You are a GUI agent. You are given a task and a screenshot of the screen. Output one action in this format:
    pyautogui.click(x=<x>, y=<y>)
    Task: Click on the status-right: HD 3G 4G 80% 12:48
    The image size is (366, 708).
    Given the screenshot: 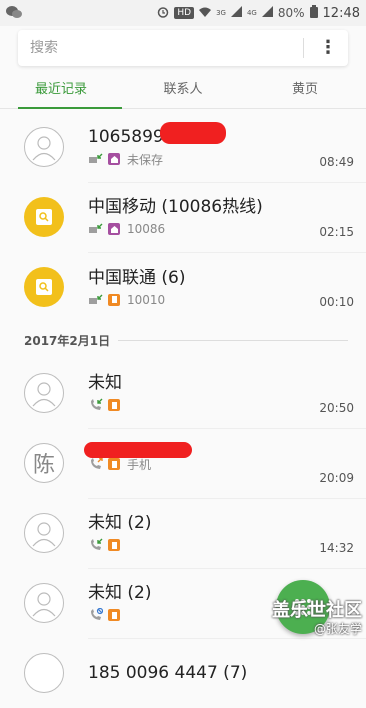 What is the action you would take?
    pyautogui.click(x=258, y=13)
    